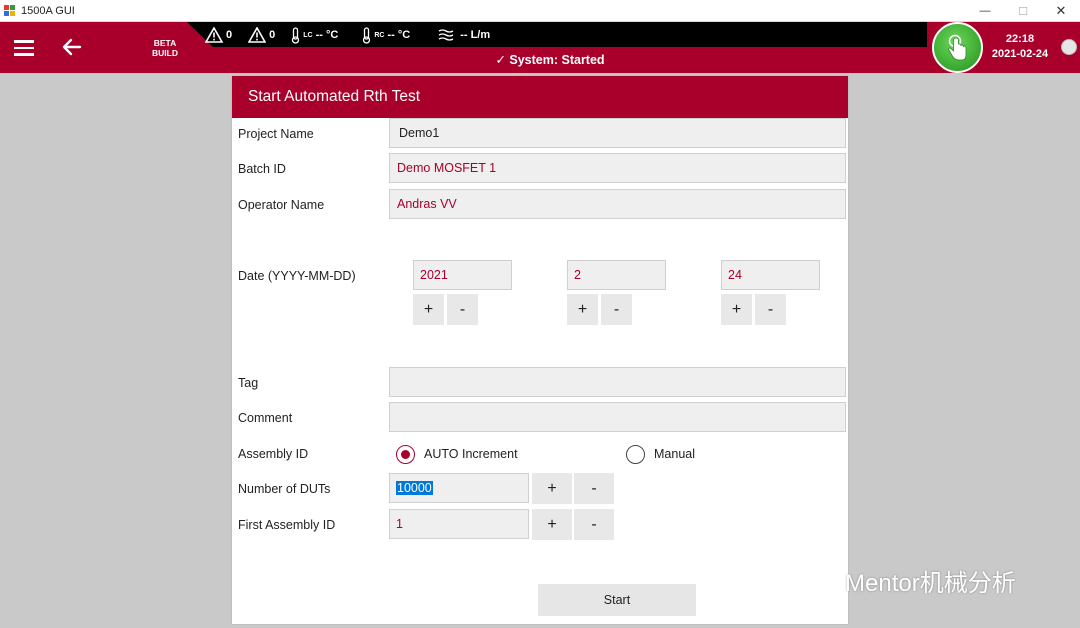  Describe the element at coordinates (594, 488) in the screenshot. I see `duts-minus-button: -` at that location.